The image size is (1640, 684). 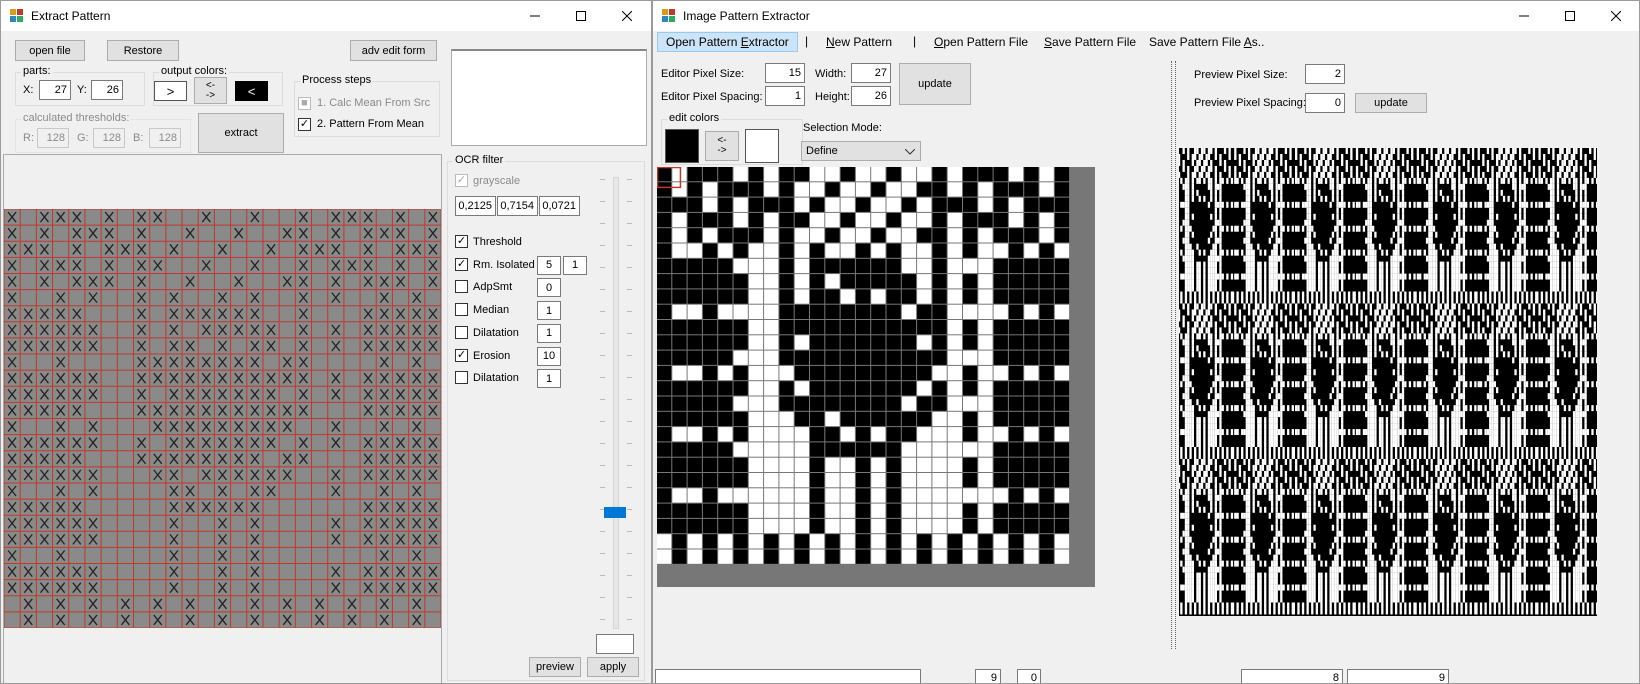 I want to click on filter-checkbox, so click(x=461, y=310).